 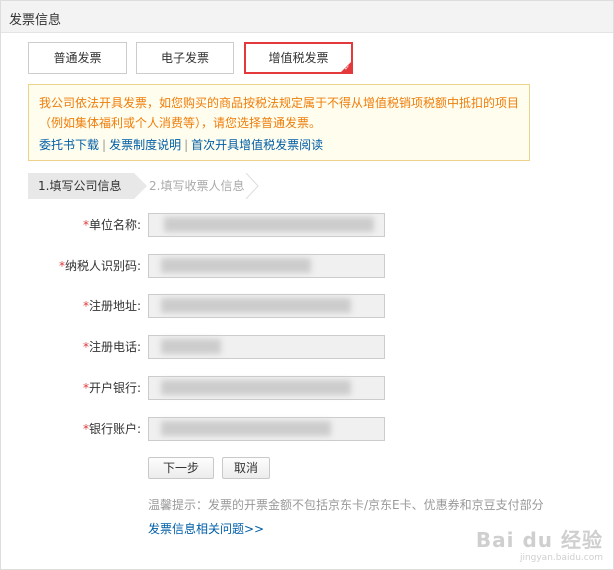 I want to click on step-indicator: 1.填写公司信息 2.填写收票人信息, so click(x=153, y=186).